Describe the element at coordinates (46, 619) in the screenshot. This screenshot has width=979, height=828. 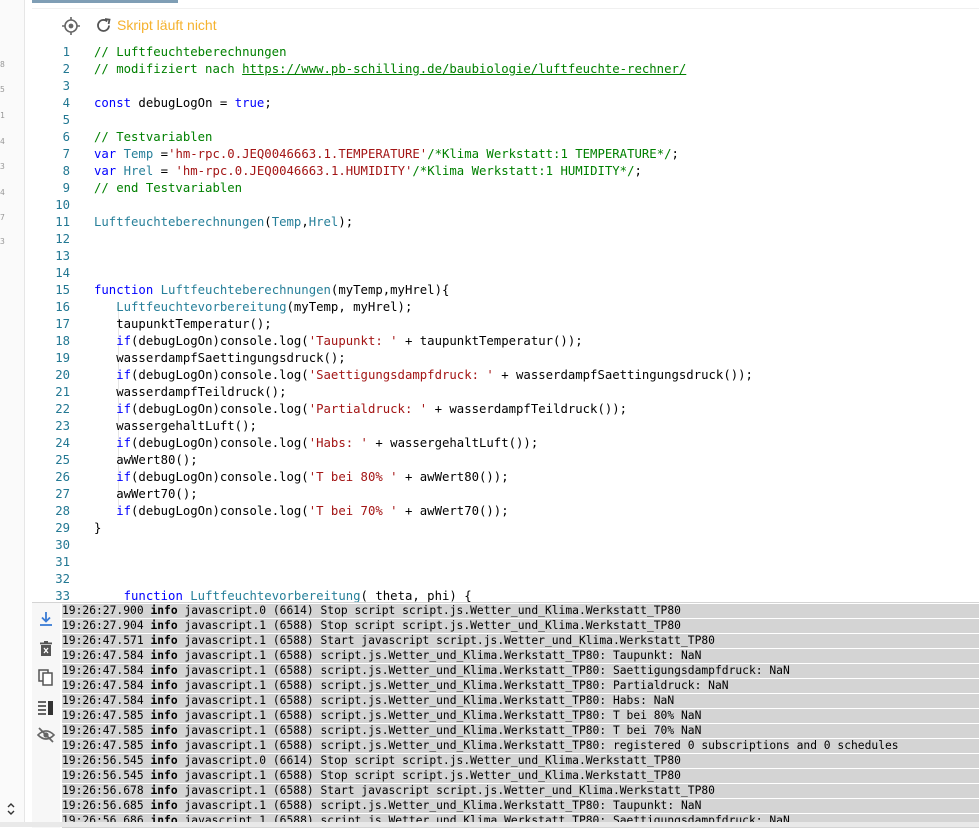
I see `download-icon` at that location.